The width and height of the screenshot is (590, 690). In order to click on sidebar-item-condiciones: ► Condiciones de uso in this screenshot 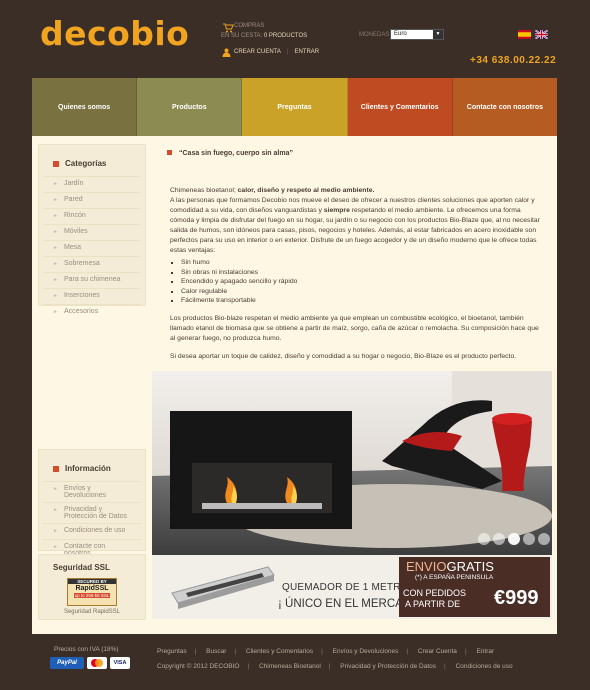, I will do `click(92, 531)`.